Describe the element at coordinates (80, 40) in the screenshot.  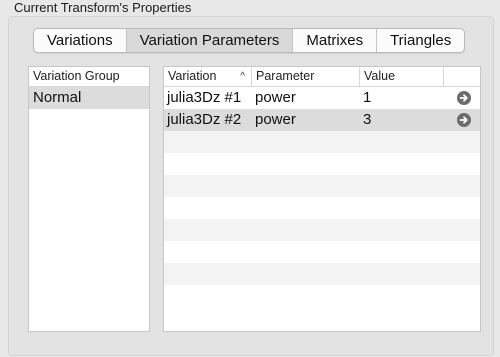
I see `tab-variations: Variations` at that location.